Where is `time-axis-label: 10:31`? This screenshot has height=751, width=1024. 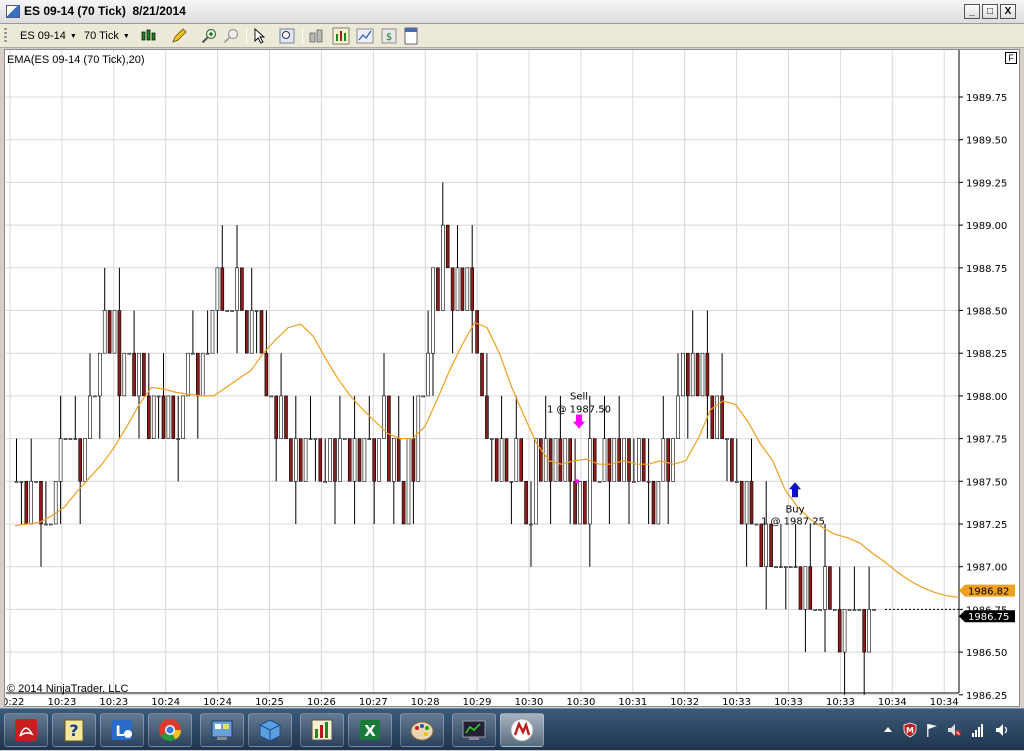
time-axis-label: 10:31 is located at coordinates (632, 701).